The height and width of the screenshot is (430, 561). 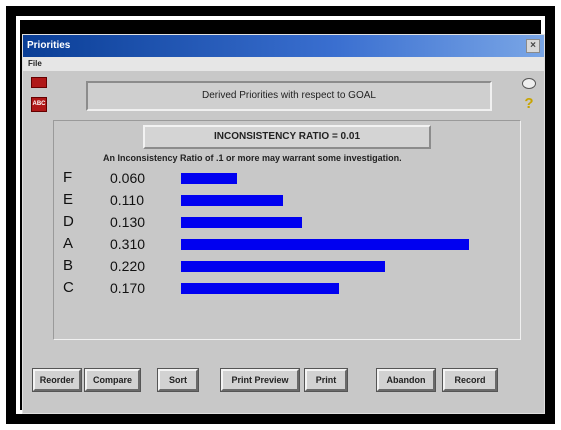 I want to click on category-label: A, so click(x=68, y=243).